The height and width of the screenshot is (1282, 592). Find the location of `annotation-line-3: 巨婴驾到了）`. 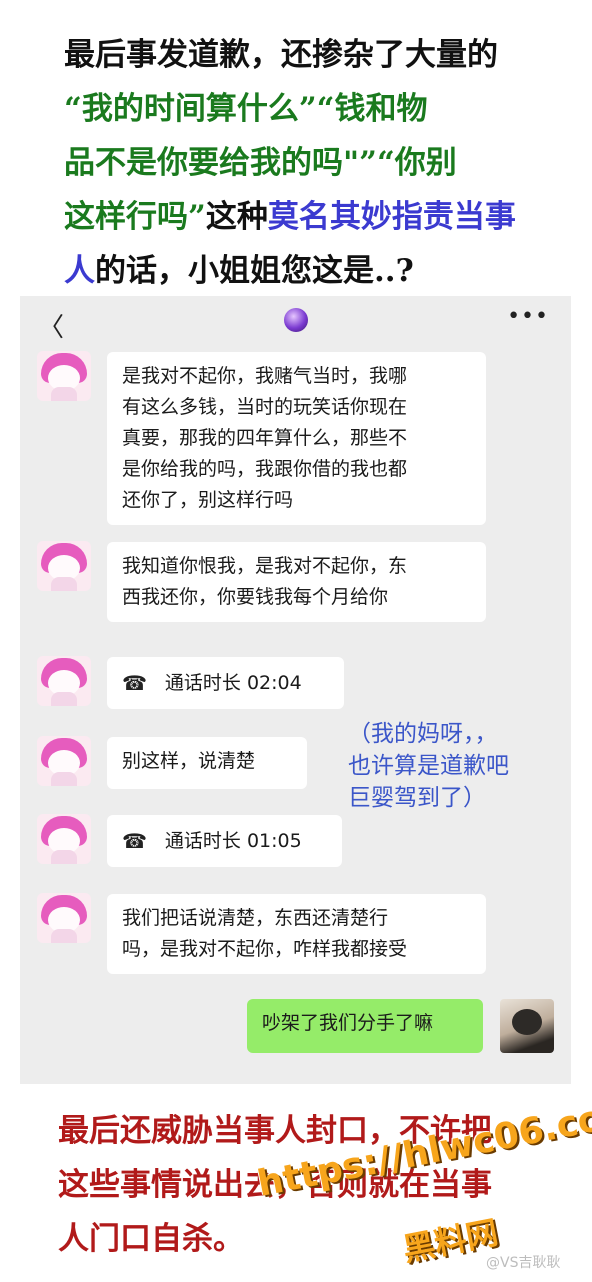

annotation-line-3: 巨婴驾到了） is located at coordinates (417, 798).